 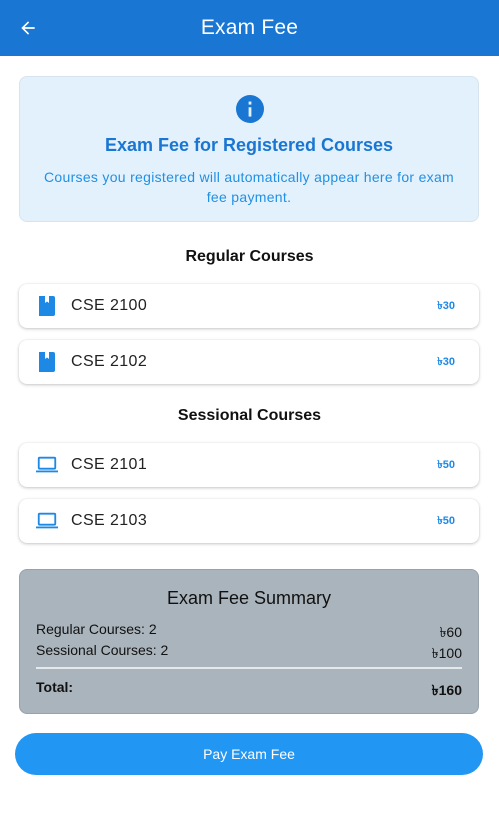 I want to click on course-card-cse-2102: CSE 2102 ৳30, so click(x=249, y=362).